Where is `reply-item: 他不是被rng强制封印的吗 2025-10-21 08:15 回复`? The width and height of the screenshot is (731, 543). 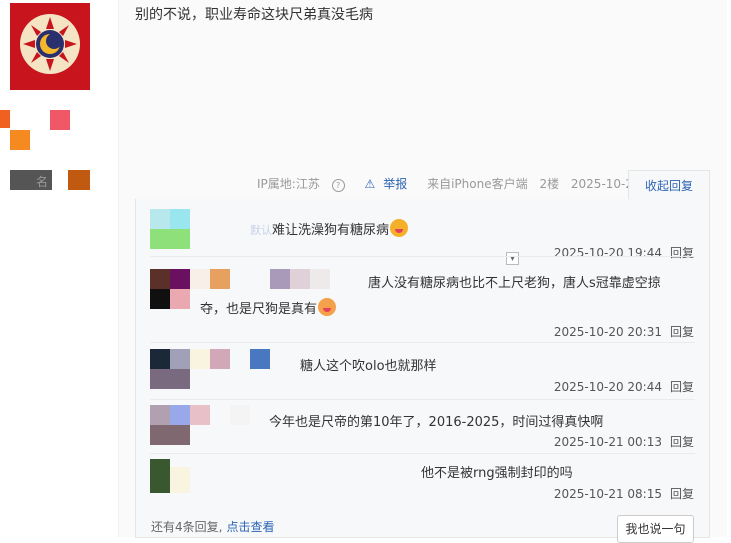 reply-item: 他不是被rng强制封印的吗 2025-10-21 08:15 回复 is located at coordinates (422, 485).